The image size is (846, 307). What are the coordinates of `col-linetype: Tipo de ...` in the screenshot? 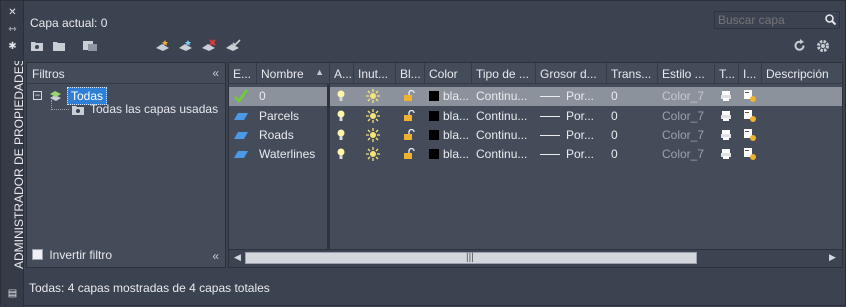 It's located at (504, 73).